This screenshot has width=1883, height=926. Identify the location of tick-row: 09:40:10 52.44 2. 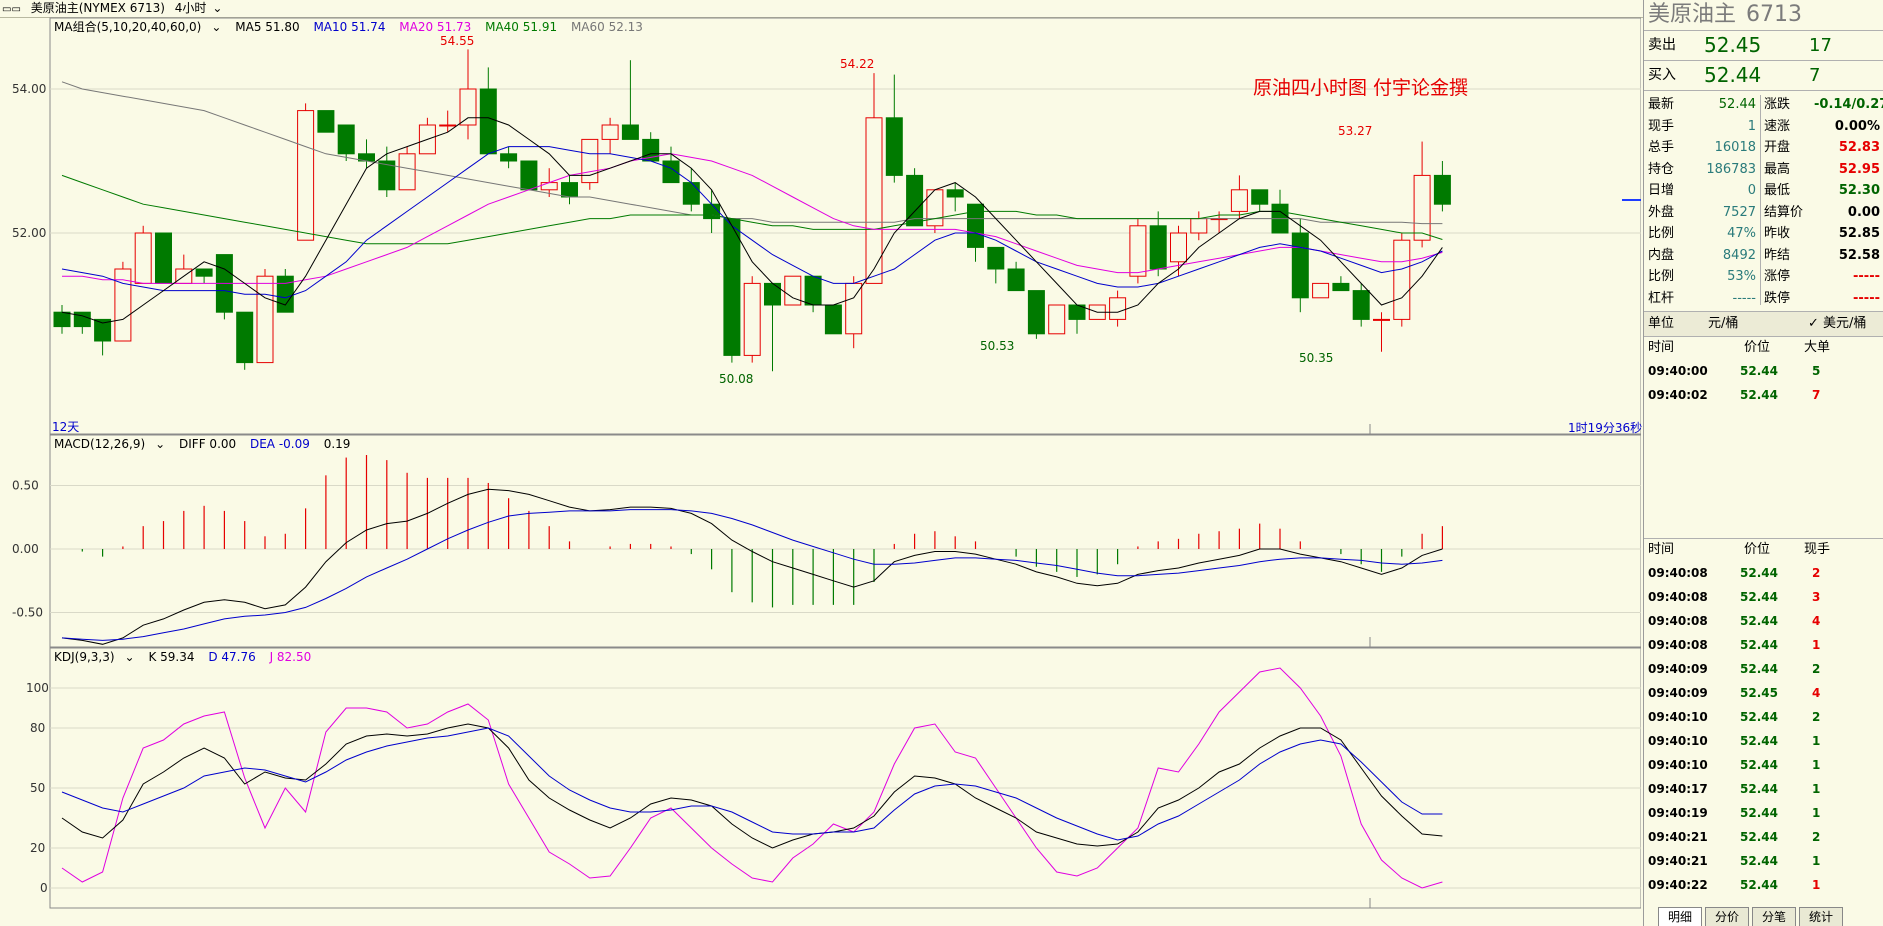
(1763, 717).